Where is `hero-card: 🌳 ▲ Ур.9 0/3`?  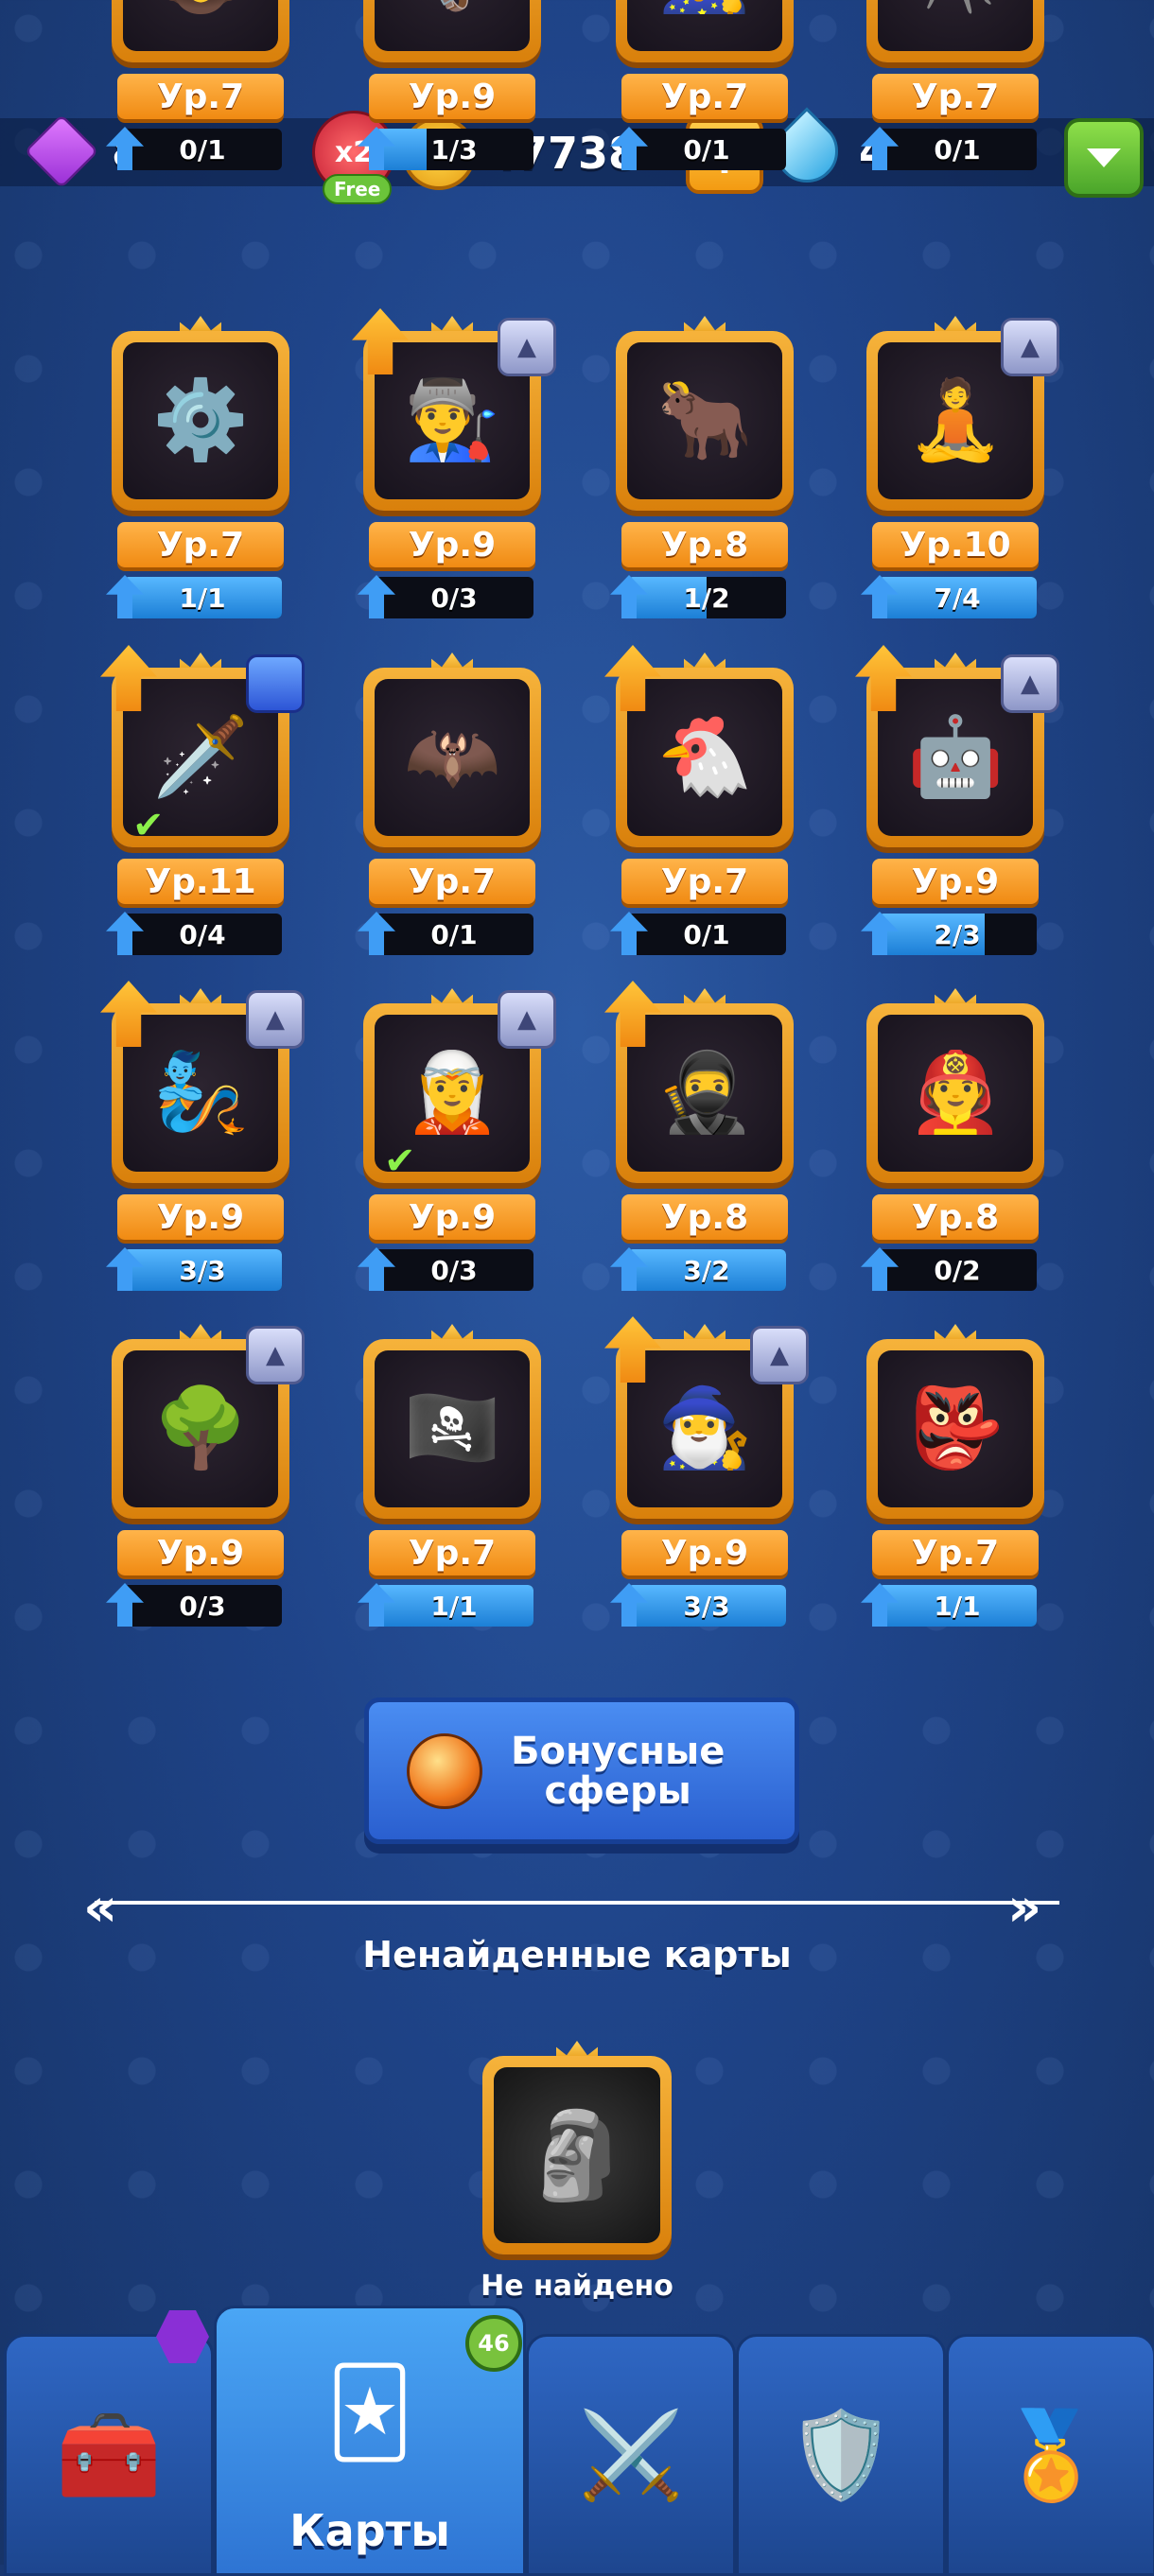
hero-card: 🌳 ▲ Ур.9 0/3 is located at coordinates (205, 1475).